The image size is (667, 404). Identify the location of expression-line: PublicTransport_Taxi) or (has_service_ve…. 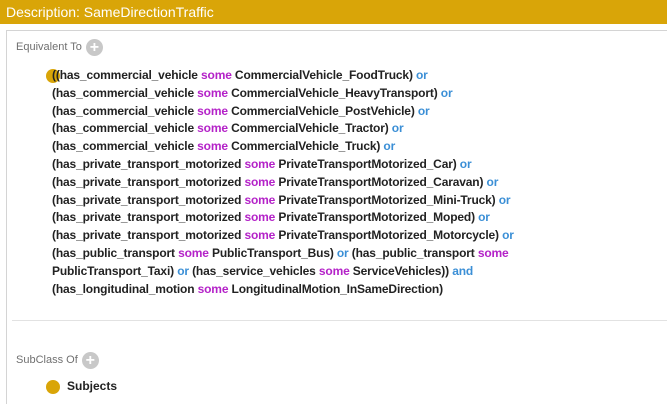
(357, 272).